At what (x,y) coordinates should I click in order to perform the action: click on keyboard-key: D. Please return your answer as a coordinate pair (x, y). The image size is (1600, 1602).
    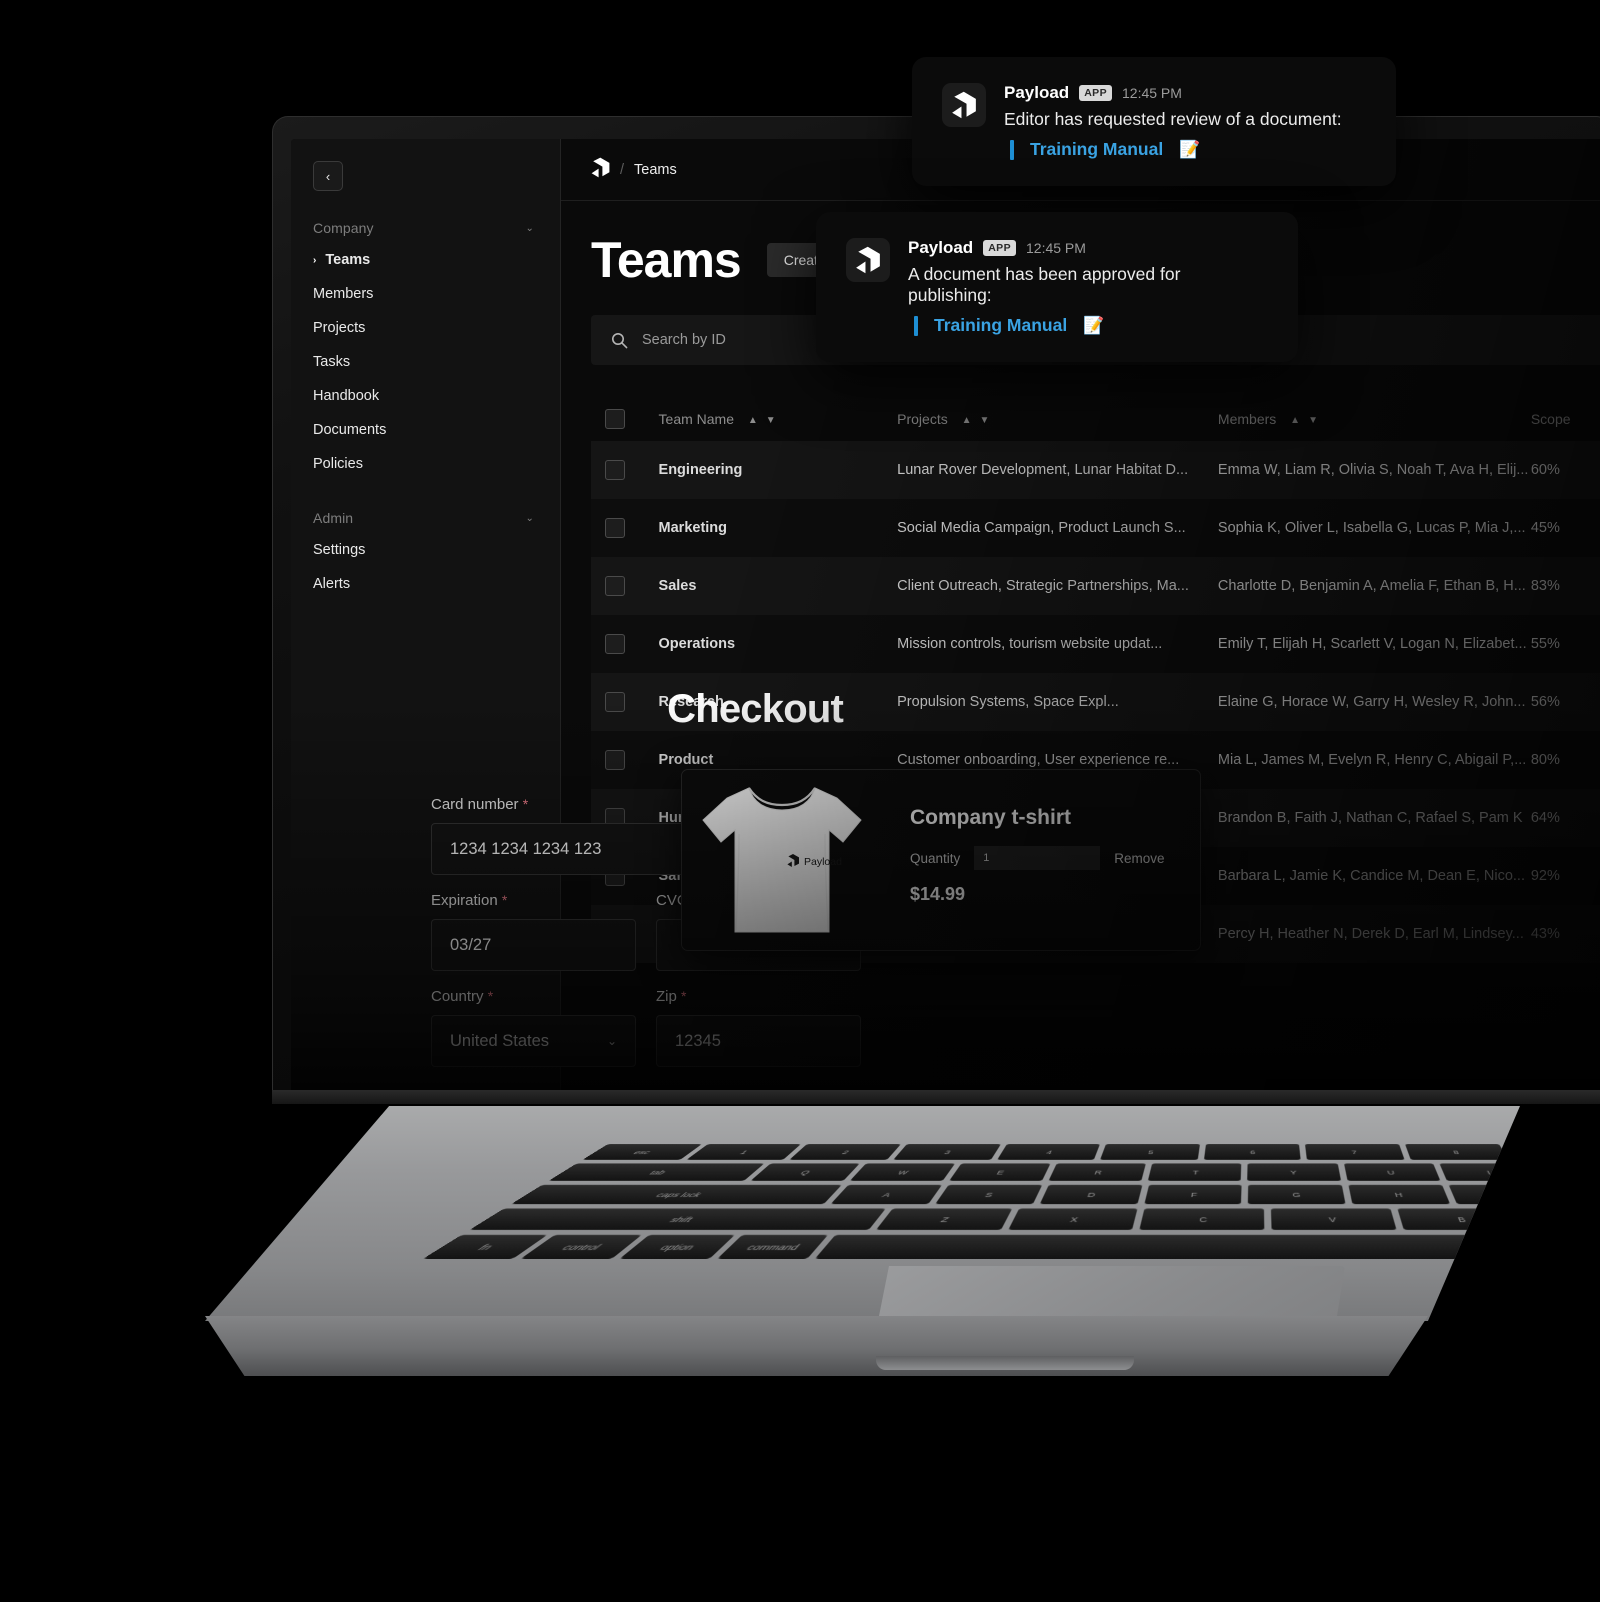
    Looking at the image, I should click on (1090, 1194).